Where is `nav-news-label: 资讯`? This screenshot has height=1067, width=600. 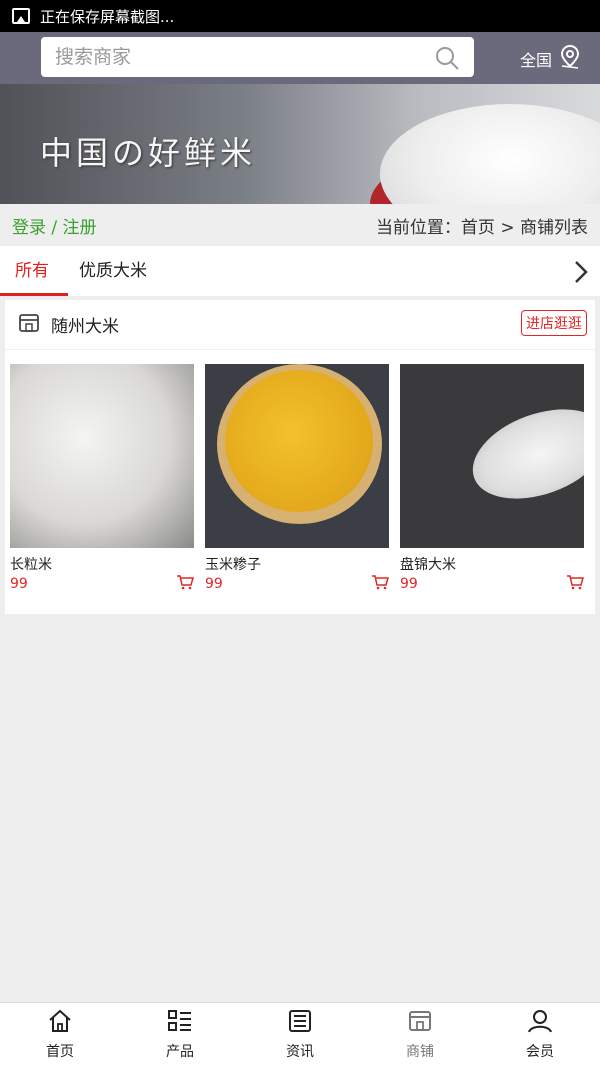
nav-news-label: 资讯 is located at coordinates (300, 1052).